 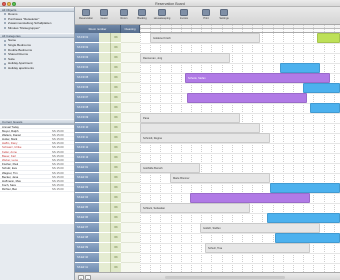 What do you see at coordinates (130, 32) in the screenshot?
I see `cleaning-status-header: Cleaning status` at bounding box center [130, 32].